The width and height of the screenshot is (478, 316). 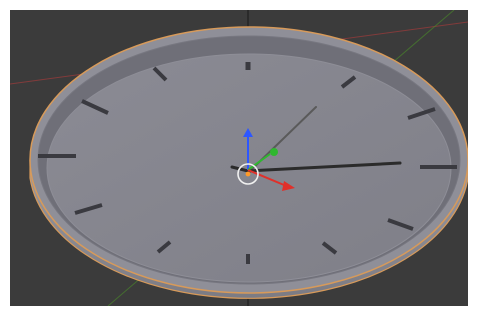 I want to click on gizmo-y-axis-handle-icon, so click(x=274, y=152).